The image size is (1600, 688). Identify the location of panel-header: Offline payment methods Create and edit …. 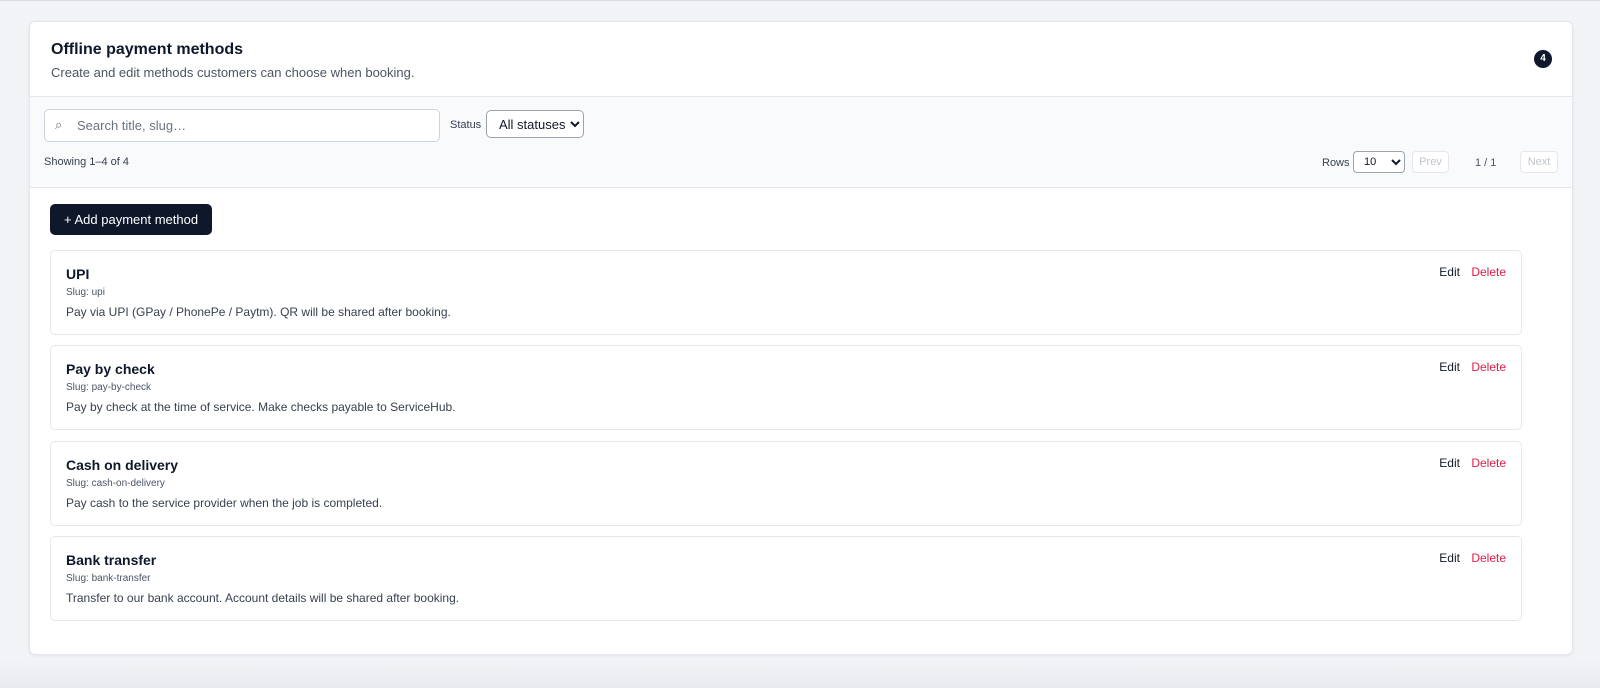
(801, 59).